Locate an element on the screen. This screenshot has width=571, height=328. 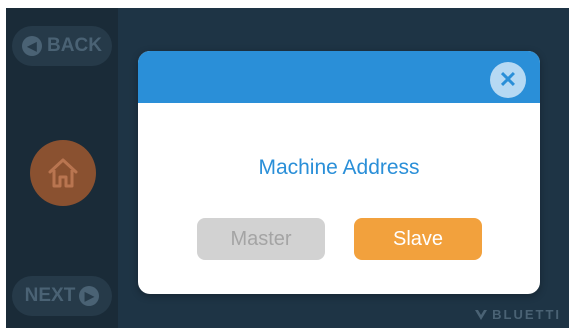
close-icon: ✕ is located at coordinates (508, 79).